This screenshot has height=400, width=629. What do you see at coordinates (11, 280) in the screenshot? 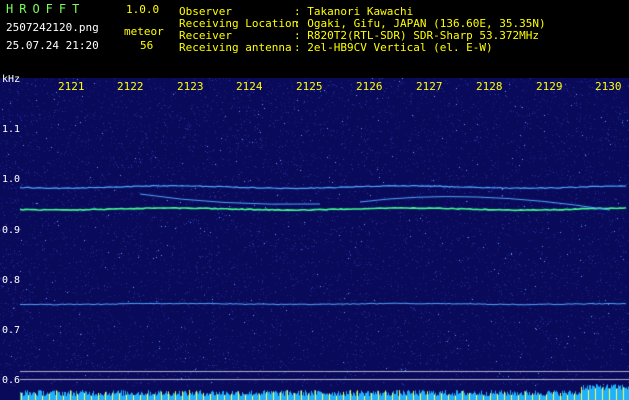
I see `freq-tick: 0.8` at bounding box center [11, 280].